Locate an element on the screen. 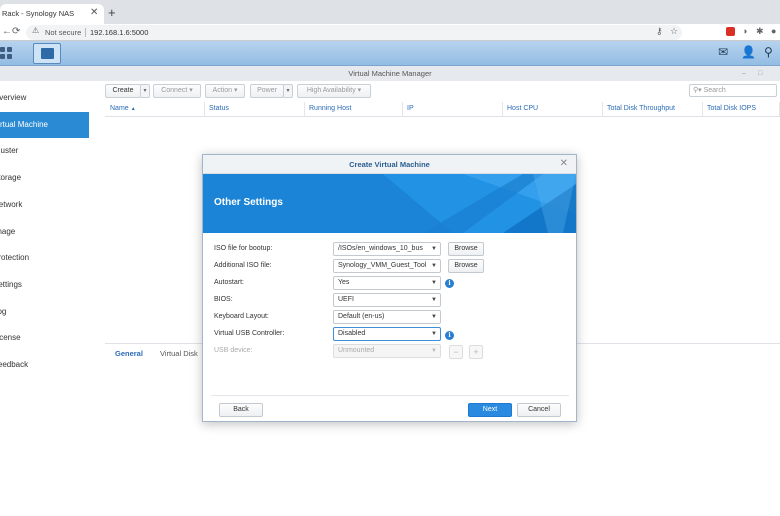  usb-controller-select: Disabled ▼ is located at coordinates (387, 334).